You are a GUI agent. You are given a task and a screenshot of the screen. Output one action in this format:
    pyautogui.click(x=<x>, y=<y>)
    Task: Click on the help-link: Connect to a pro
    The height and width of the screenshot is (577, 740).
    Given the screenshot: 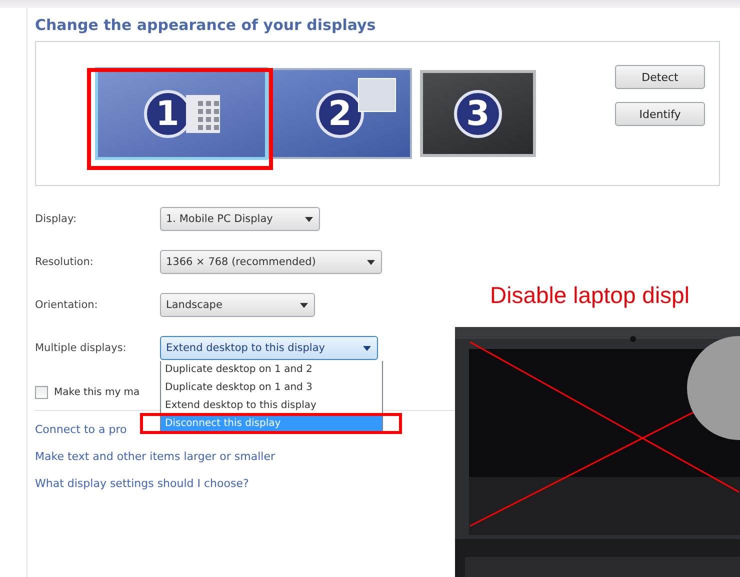 What is the action you would take?
    pyautogui.click(x=81, y=429)
    